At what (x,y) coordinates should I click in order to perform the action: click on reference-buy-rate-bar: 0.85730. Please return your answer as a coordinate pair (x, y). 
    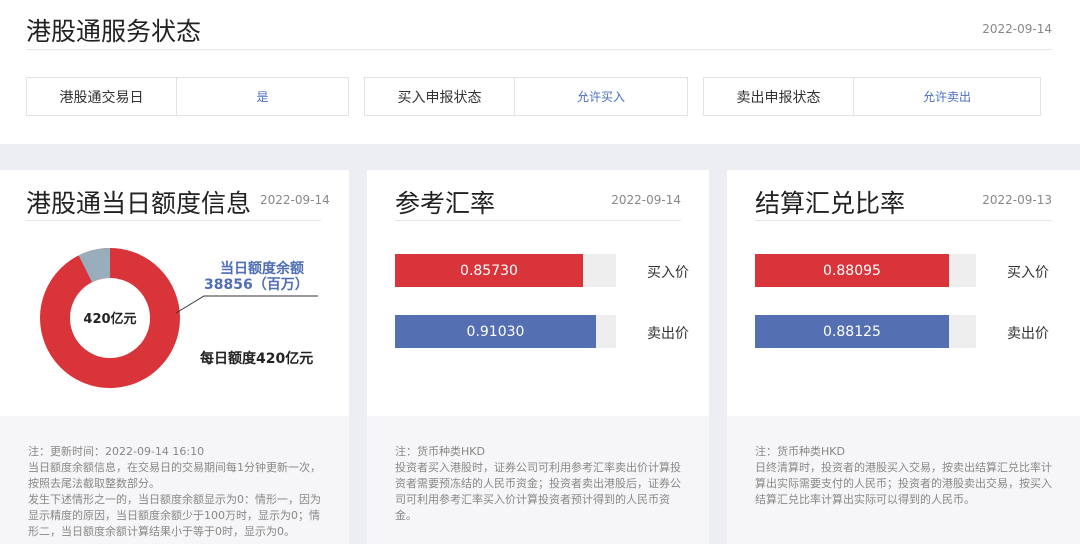
    Looking at the image, I should click on (489, 270).